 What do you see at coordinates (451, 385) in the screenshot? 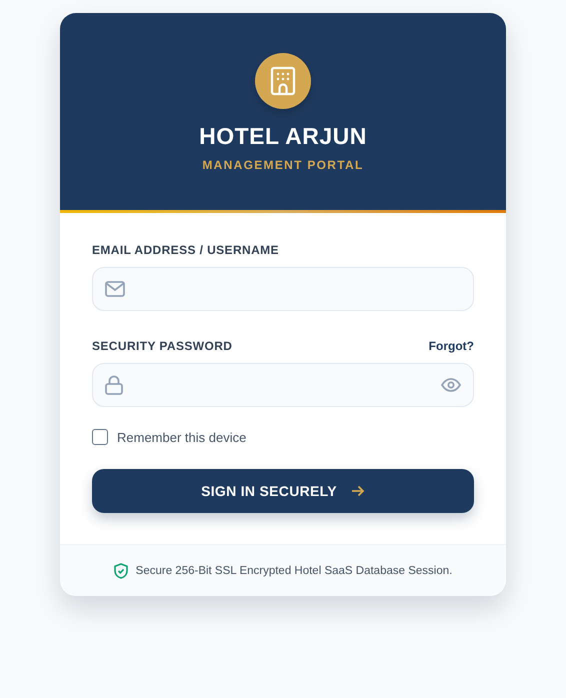
I see `eye-icon` at bounding box center [451, 385].